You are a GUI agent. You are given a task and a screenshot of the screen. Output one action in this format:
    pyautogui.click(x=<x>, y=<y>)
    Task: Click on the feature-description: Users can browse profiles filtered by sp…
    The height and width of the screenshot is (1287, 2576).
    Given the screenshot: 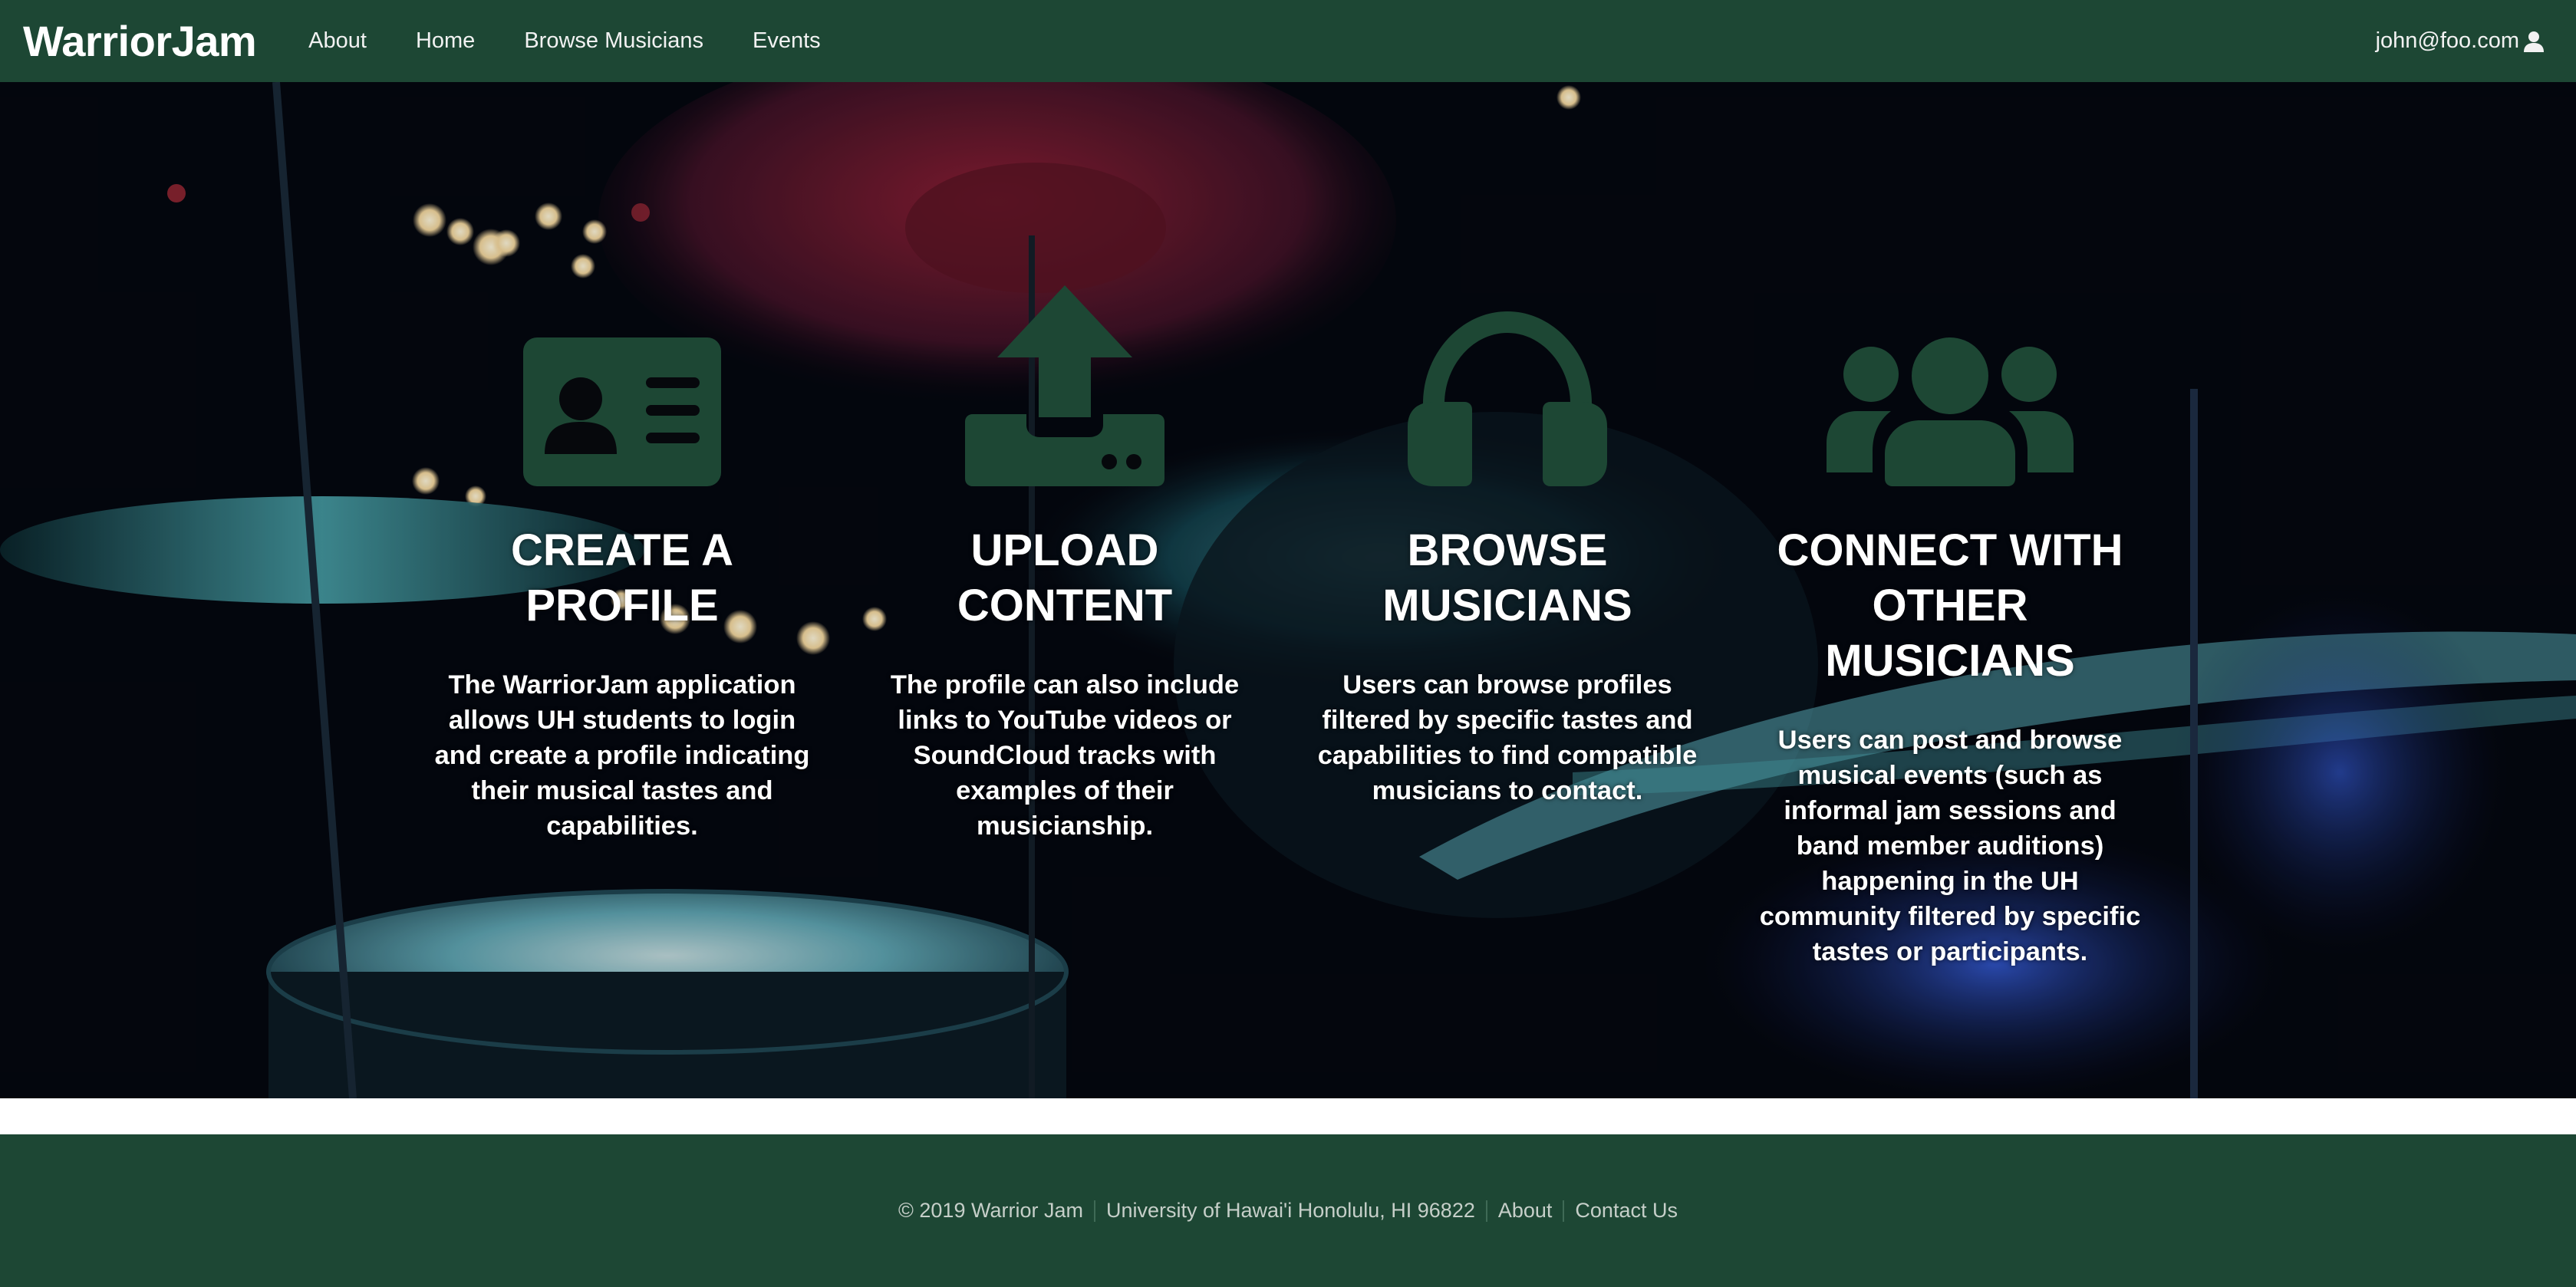 What is the action you would take?
    pyautogui.click(x=1507, y=737)
    